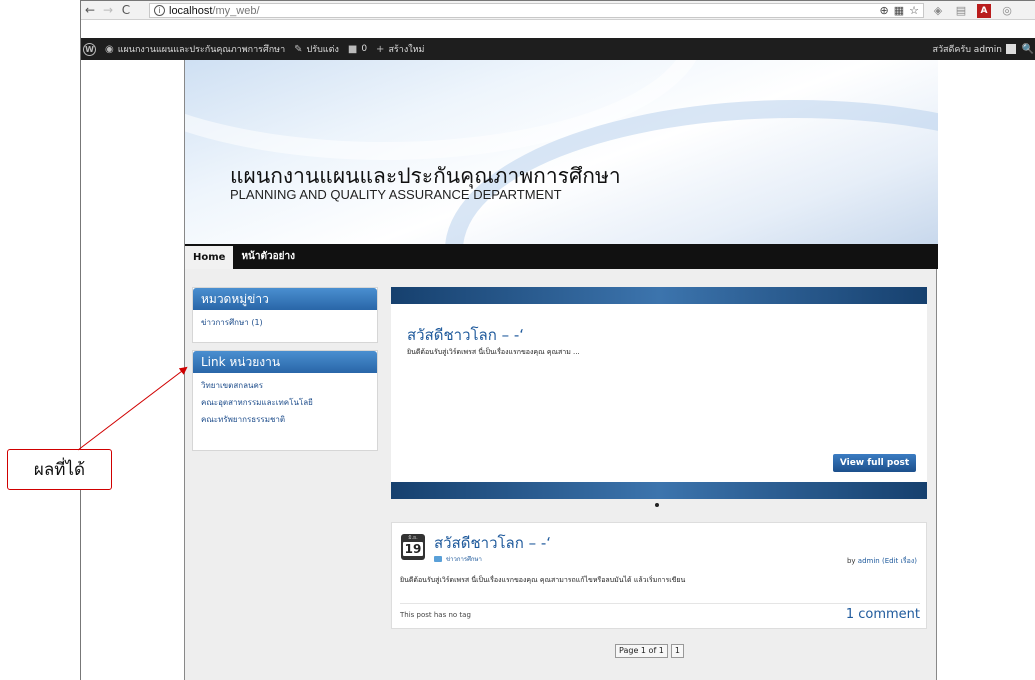 The width and height of the screenshot is (1035, 680). I want to click on url-host: localhost, so click(191, 10).